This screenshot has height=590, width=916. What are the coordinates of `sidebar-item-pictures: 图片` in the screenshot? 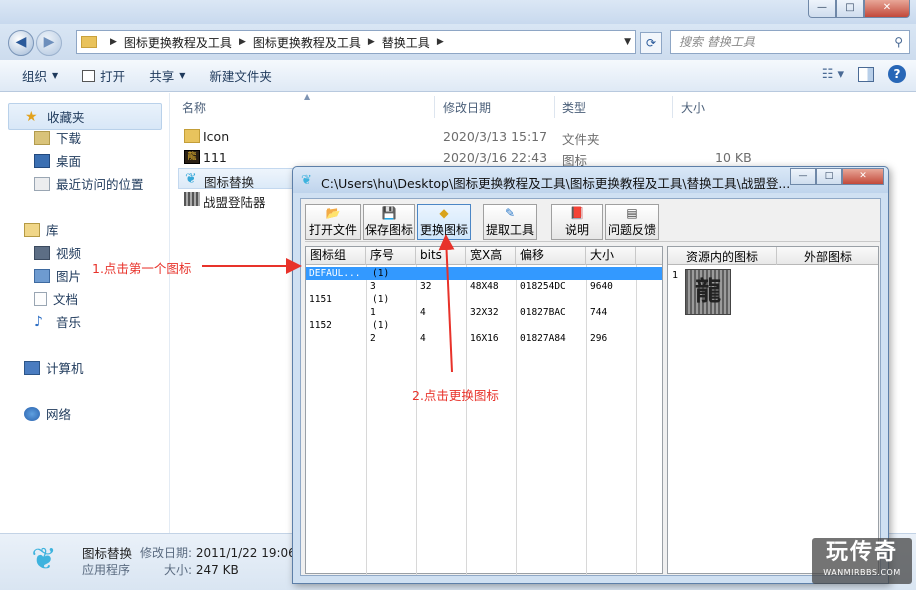 It's located at (57, 275).